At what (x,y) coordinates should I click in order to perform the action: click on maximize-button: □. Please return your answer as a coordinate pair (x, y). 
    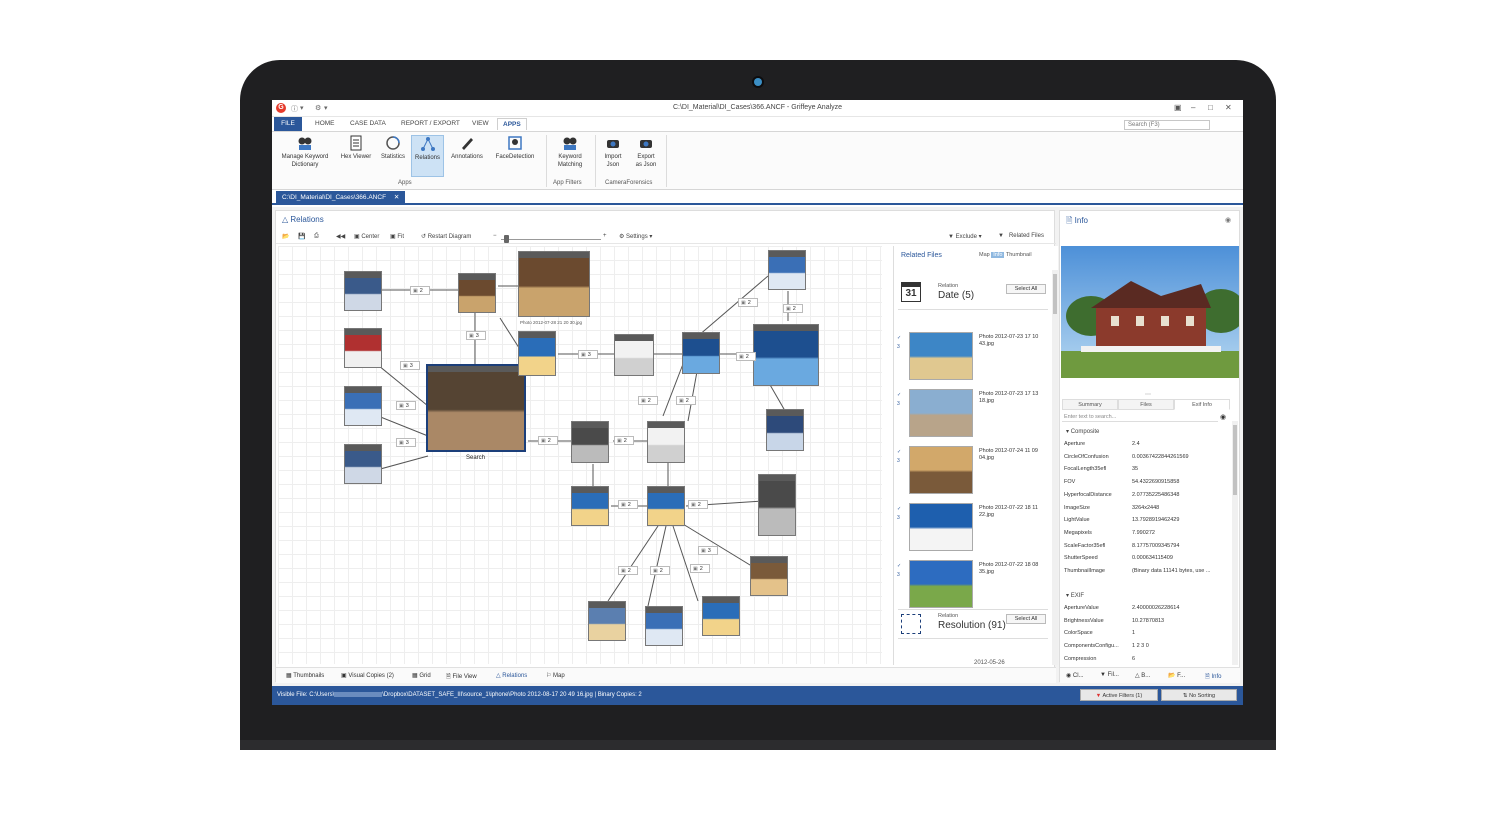
    Looking at the image, I should click on (1210, 107).